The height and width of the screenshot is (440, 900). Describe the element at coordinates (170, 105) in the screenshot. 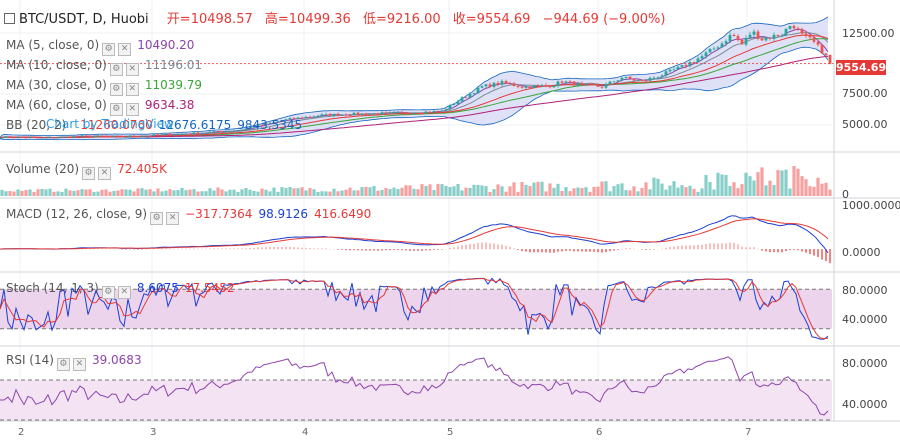

I see `ma60-value: 9634.38` at that location.